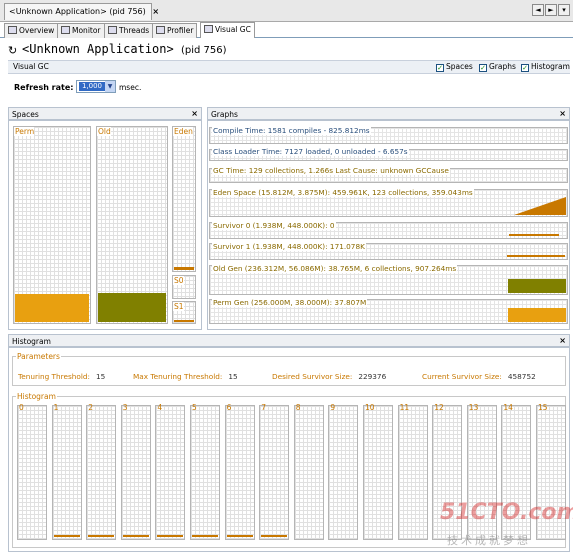  Describe the element at coordinates (110, 86) in the screenshot. I see `chevron-down-icon: ▼` at that location.